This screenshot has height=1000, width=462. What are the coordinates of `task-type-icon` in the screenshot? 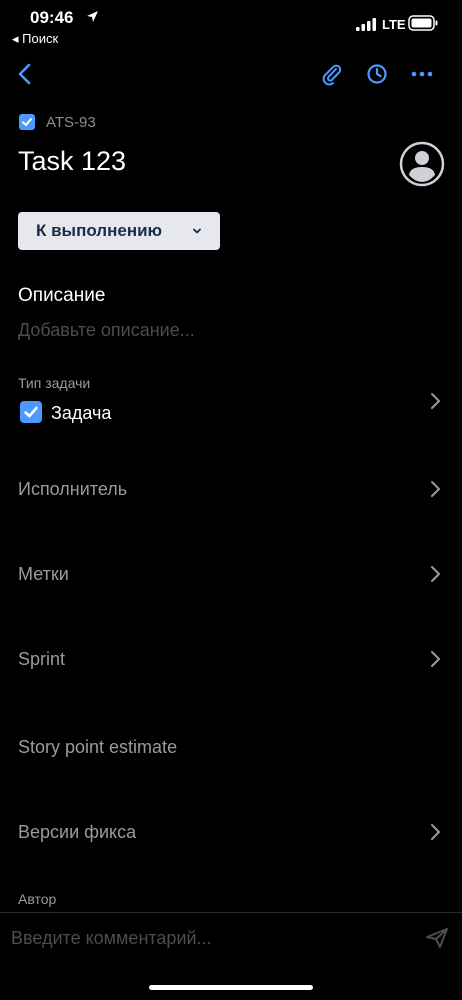 It's located at (31, 412).